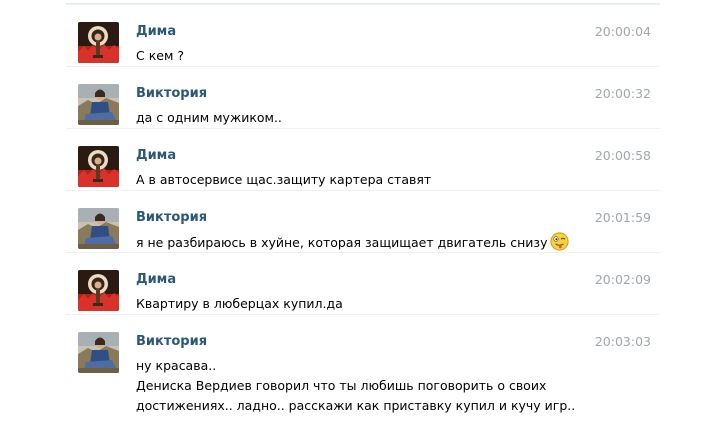 This screenshot has width=723, height=431. I want to click on message-item: Дима 20:00:04 С кем ?, so click(363, 33).